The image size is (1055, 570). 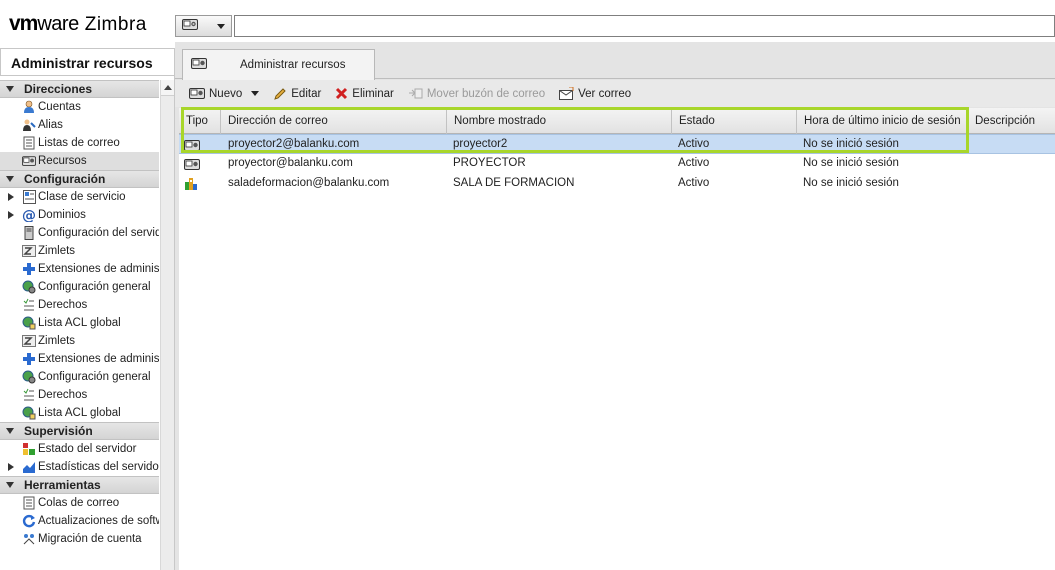 I want to click on nav-item-colas-de-correo: Colas de correo, so click(x=79, y=503).